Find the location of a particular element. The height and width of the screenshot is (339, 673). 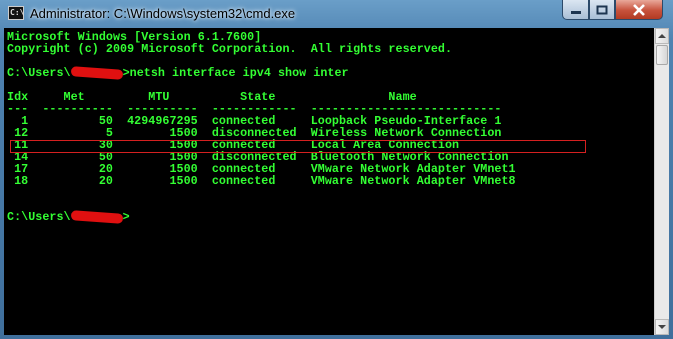

maximize-icon is located at coordinates (602, 9).